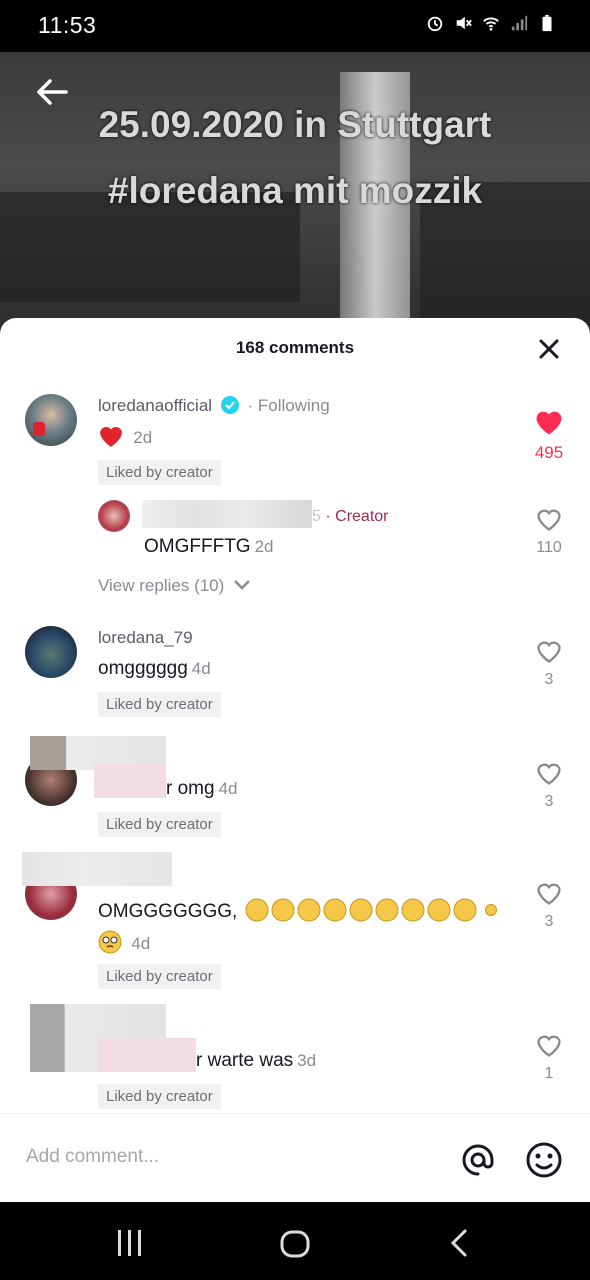 Image resolution: width=590 pixels, height=1280 pixels. What do you see at coordinates (288, 405) in the screenshot?
I see `following-label: · Following` at bounding box center [288, 405].